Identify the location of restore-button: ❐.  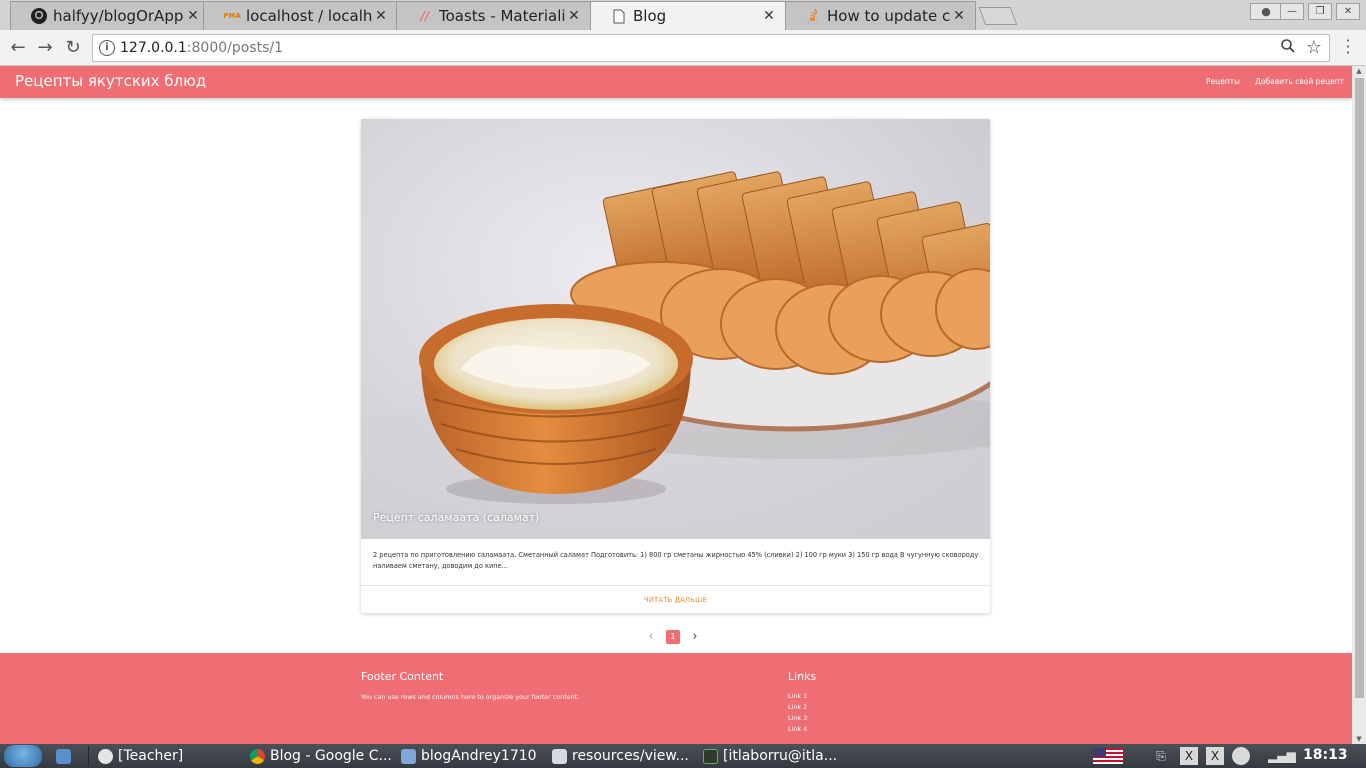
(1320, 11).